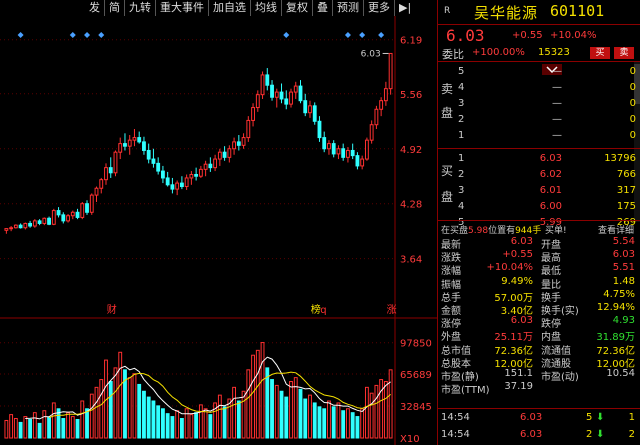 Image resolution: width=640 pixels, height=445 pixels. What do you see at coordinates (347, 8) in the screenshot?
I see `toolbar-btn-8: 预测` at bounding box center [347, 8].